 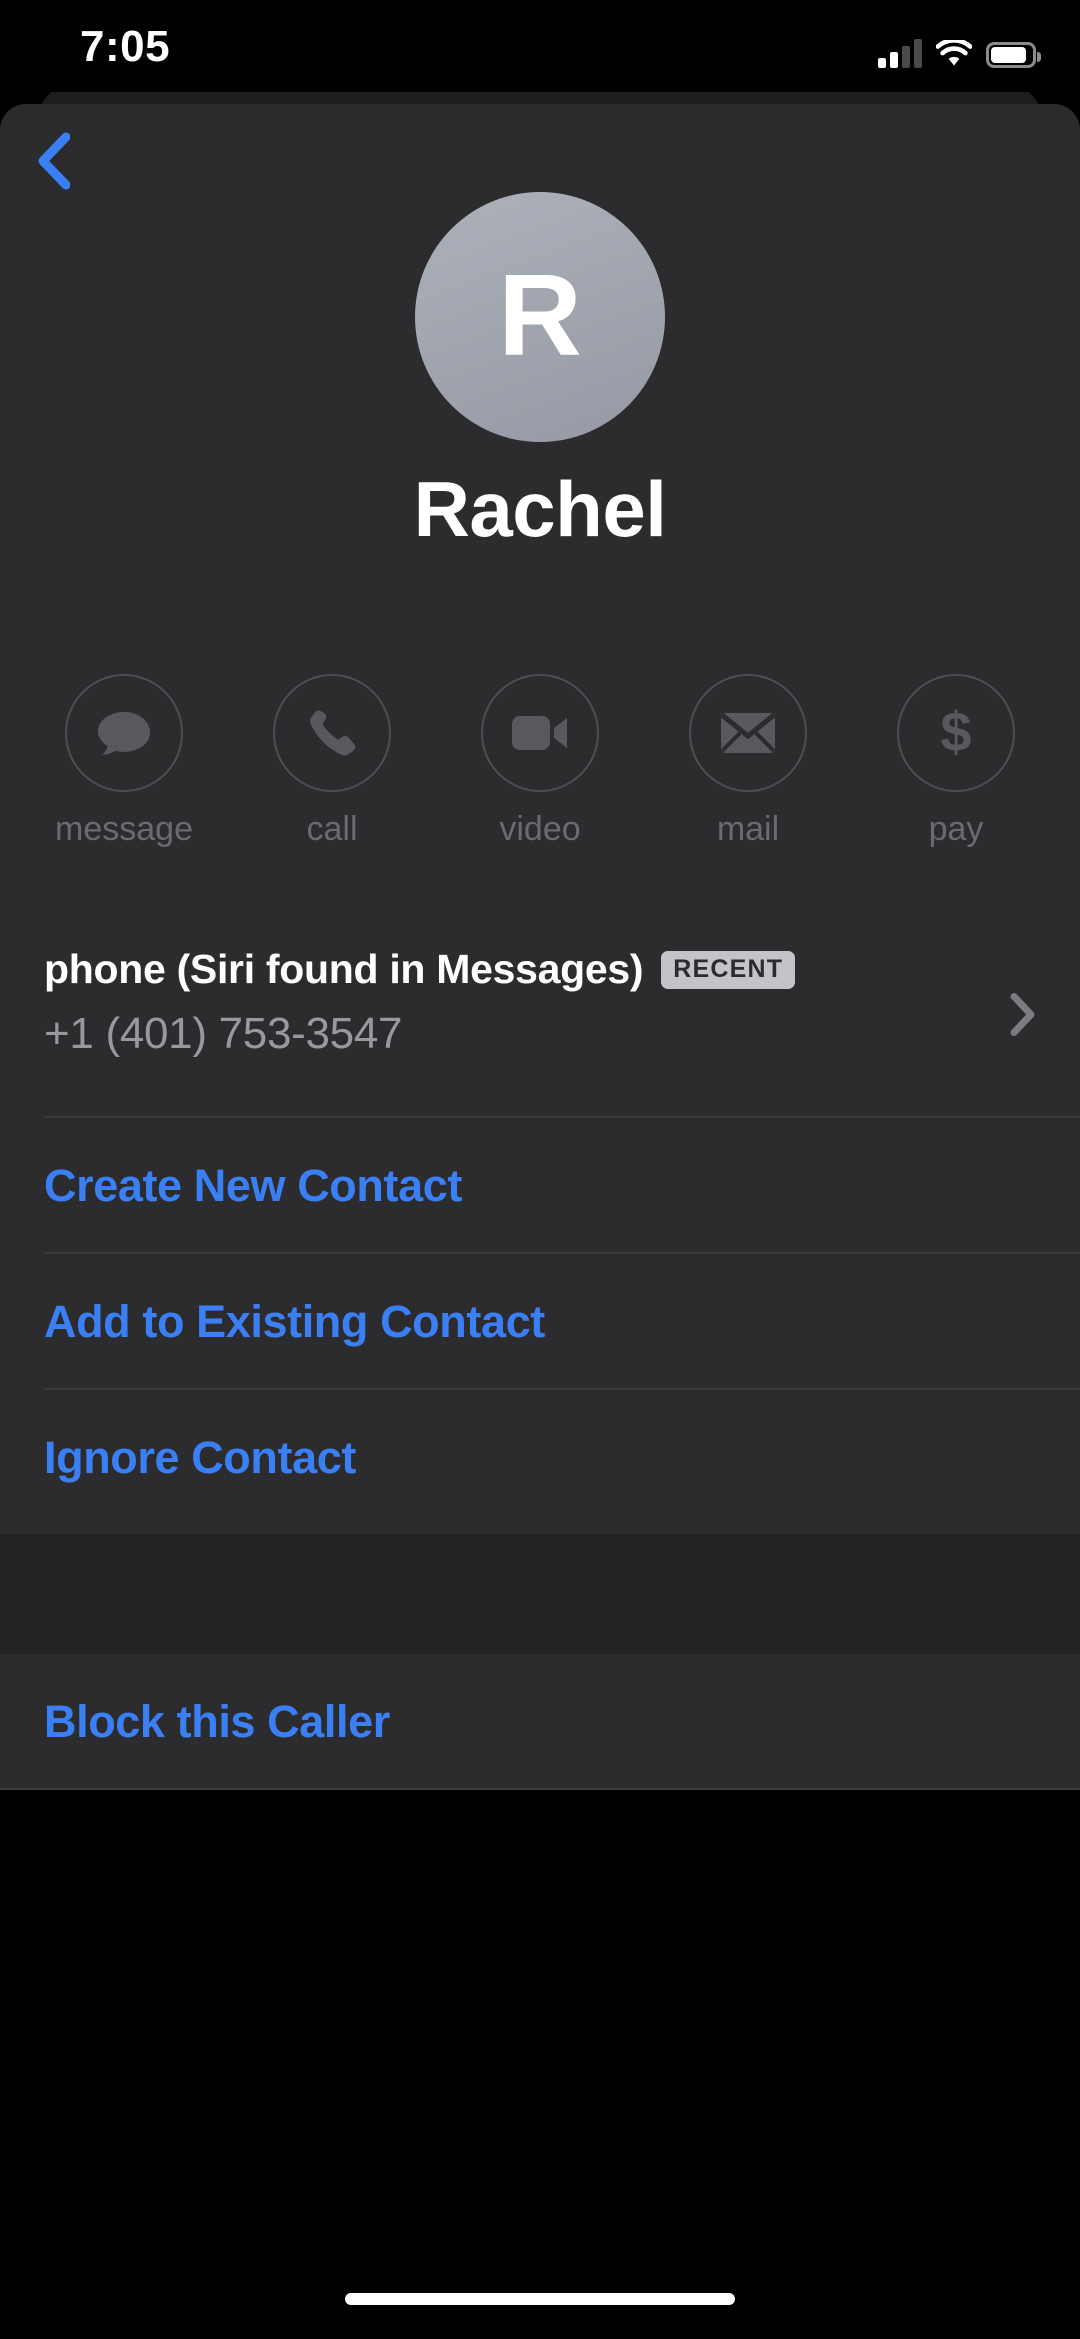 I want to click on section-gap, so click(x=540, y=1594).